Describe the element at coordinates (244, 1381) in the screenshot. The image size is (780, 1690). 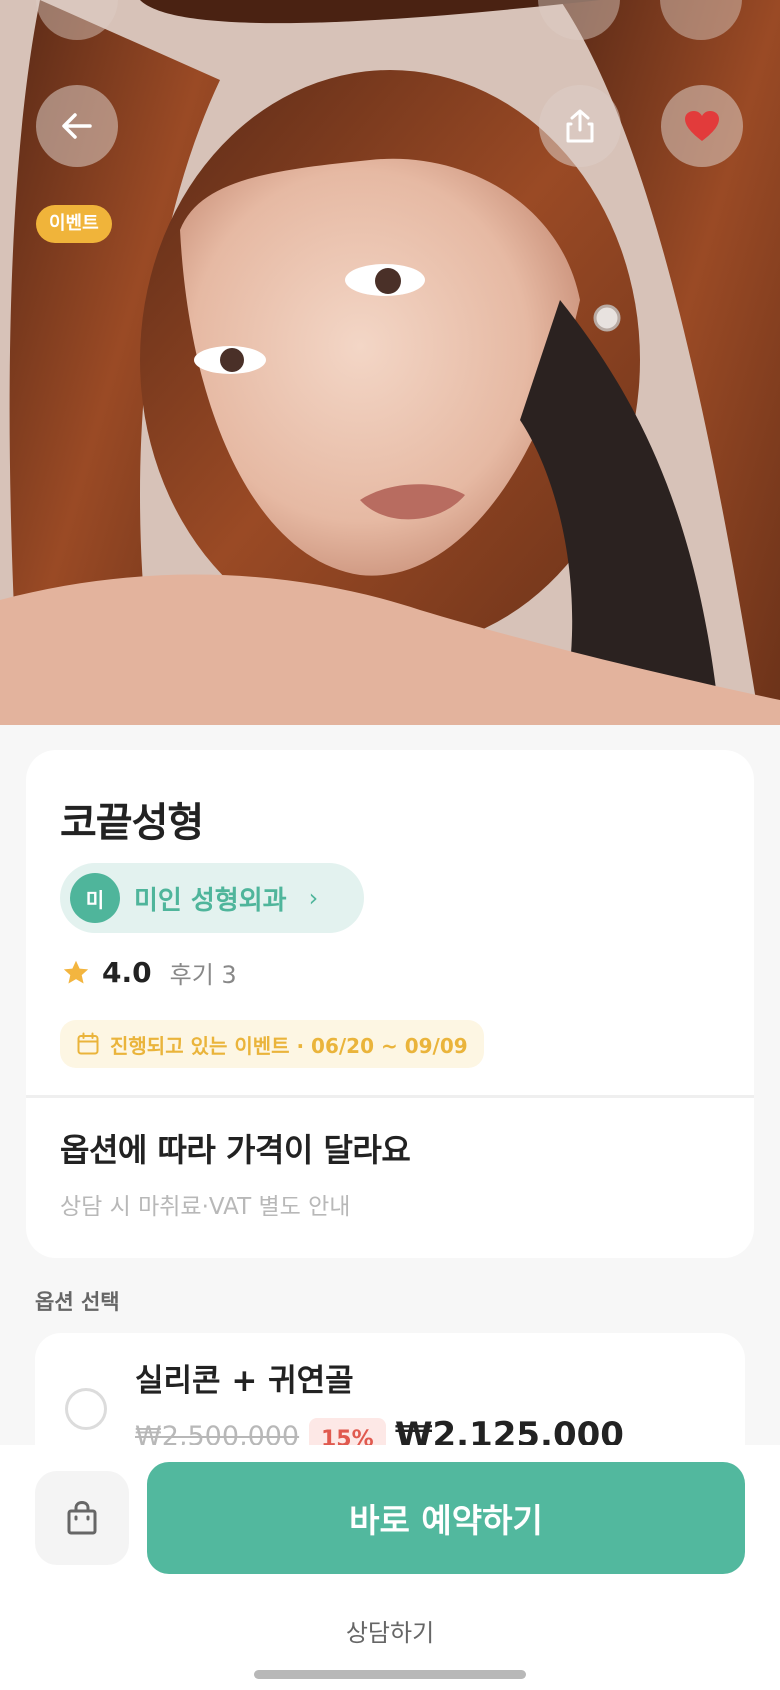
I see `option-name: 실리콘 + 귀연골` at that location.